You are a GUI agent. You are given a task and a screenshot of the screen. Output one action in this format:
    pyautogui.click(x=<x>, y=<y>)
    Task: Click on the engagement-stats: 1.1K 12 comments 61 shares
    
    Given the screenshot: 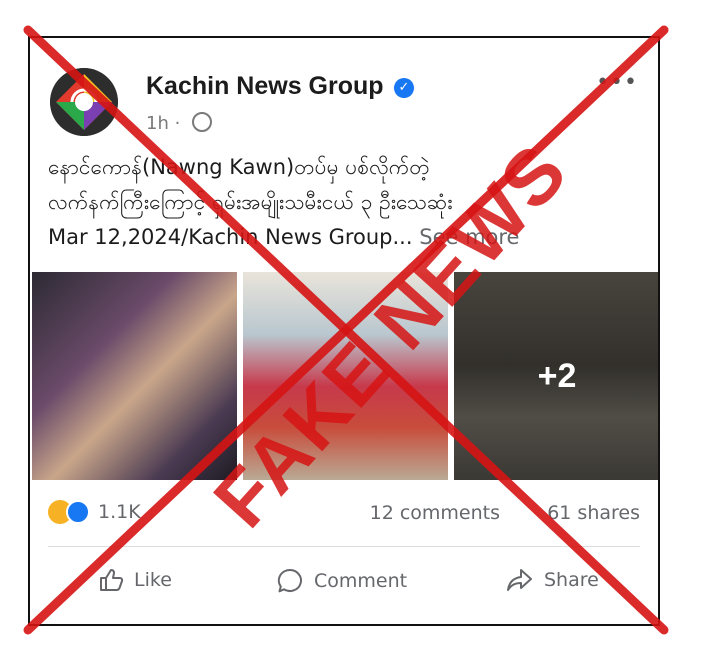 What is the action you would take?
    pyautogui.click(x=344, y=515)
    